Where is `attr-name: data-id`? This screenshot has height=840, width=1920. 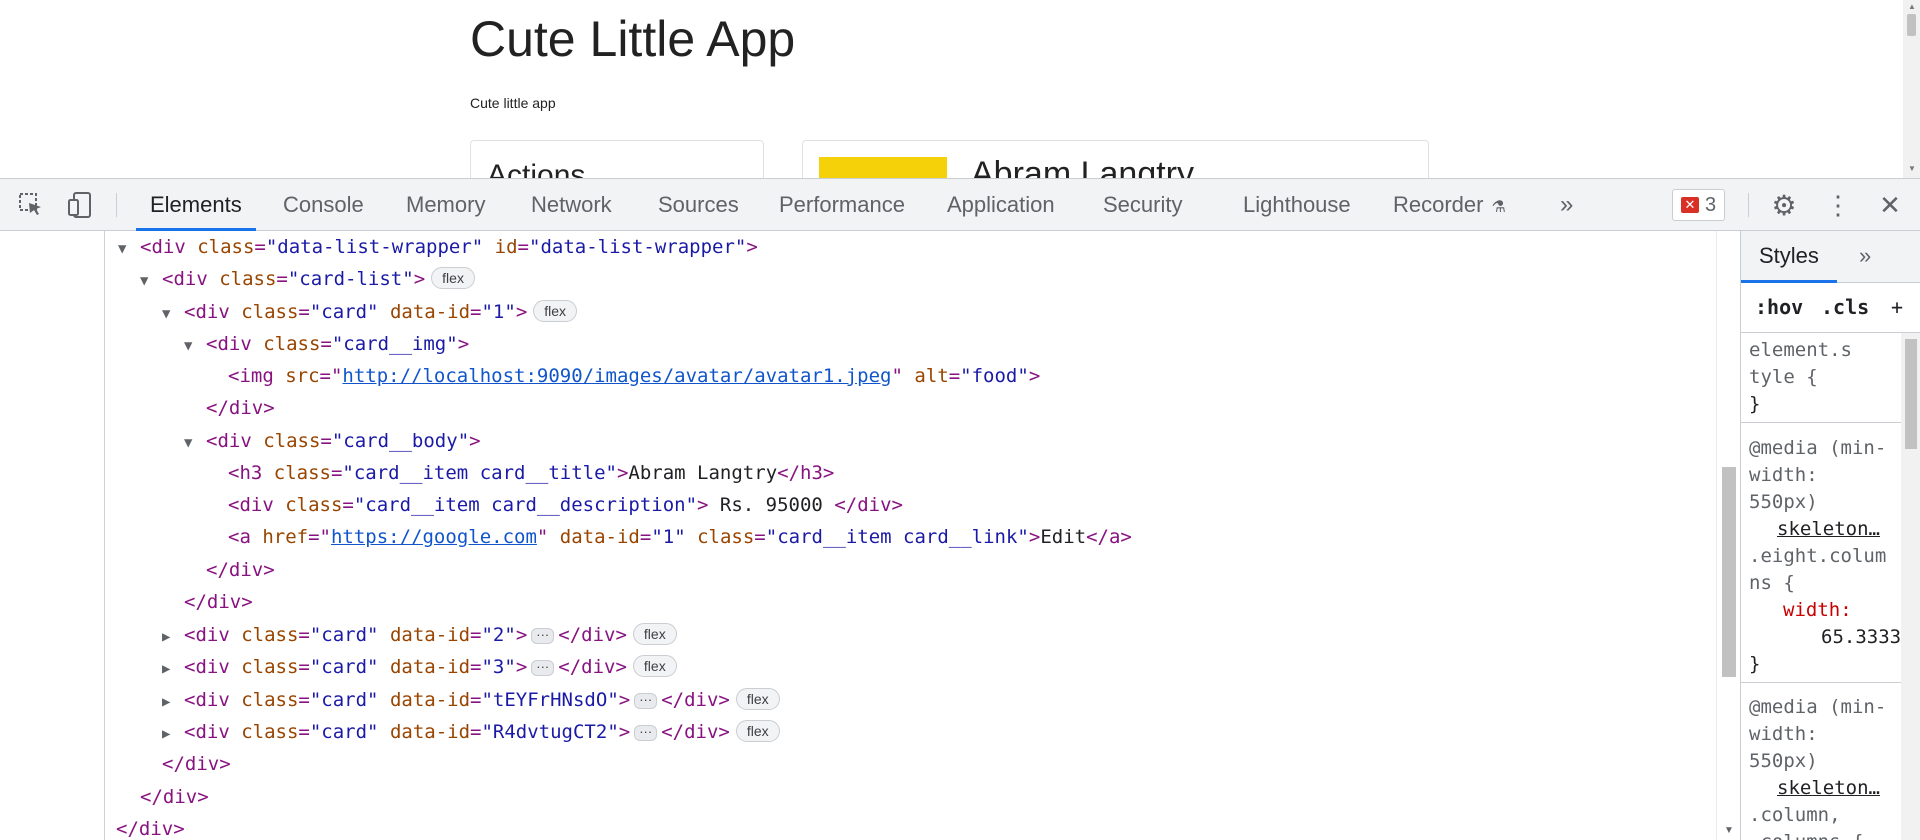
attr-name: data-id is located at coordinates (430, 732).